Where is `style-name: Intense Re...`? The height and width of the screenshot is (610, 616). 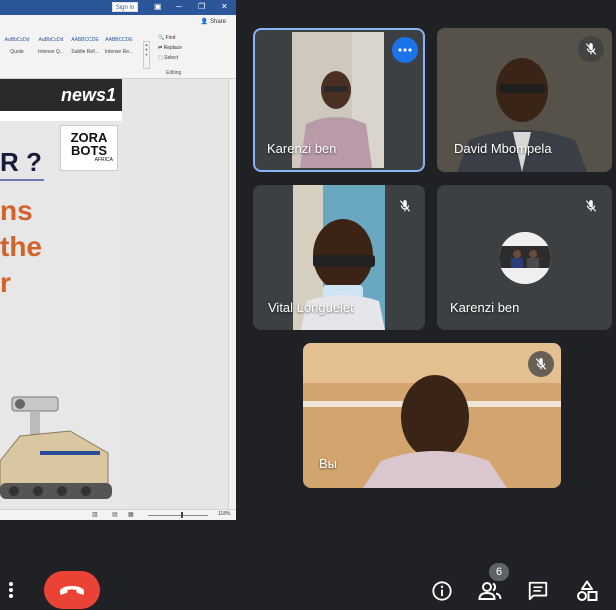
style-name: Intense Re... is located at coordinates (119, 52).